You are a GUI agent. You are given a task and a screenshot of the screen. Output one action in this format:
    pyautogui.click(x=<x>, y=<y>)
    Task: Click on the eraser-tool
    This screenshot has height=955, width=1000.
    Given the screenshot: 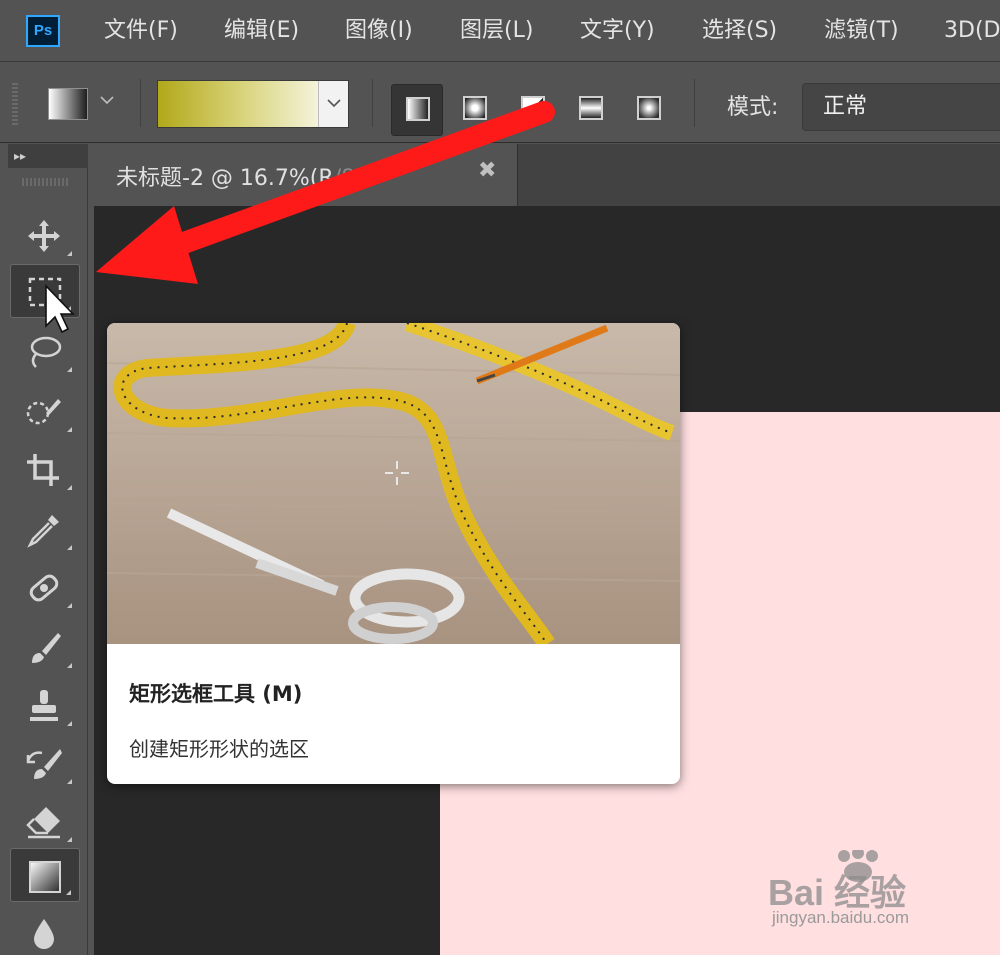 What is the action you would take?
    pyautogui.click(x=45, y=821)
    